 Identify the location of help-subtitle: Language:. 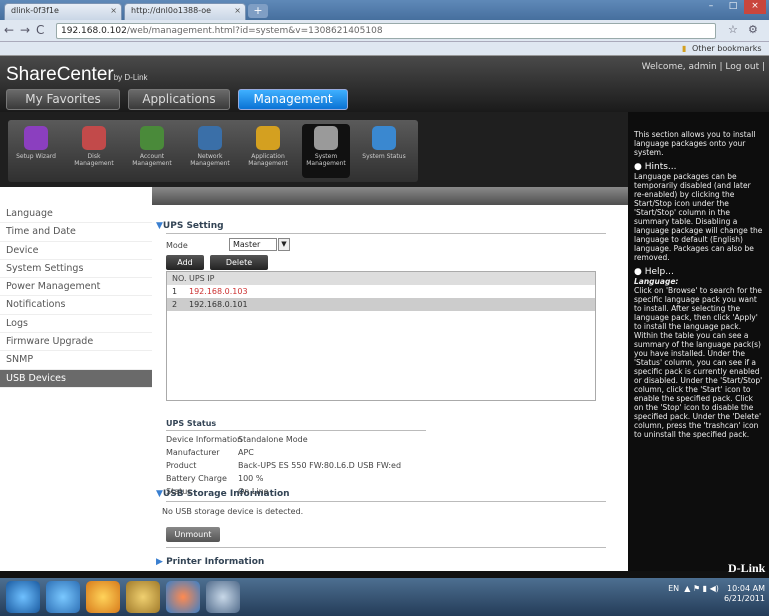
(656, 281).